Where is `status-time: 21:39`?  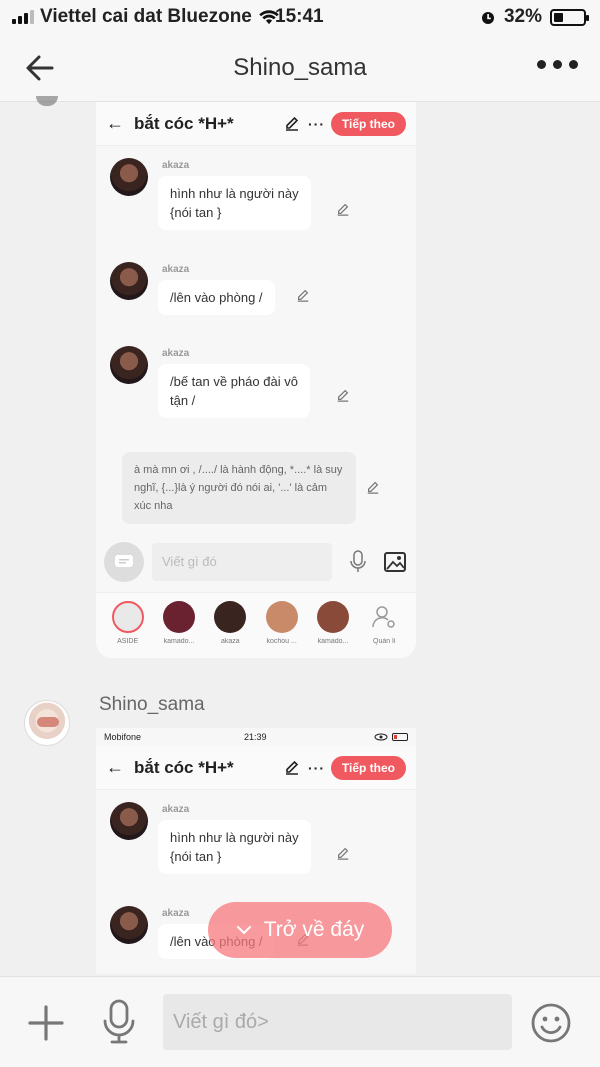
status-time: 21:39 is located at coordinates (255, 737).